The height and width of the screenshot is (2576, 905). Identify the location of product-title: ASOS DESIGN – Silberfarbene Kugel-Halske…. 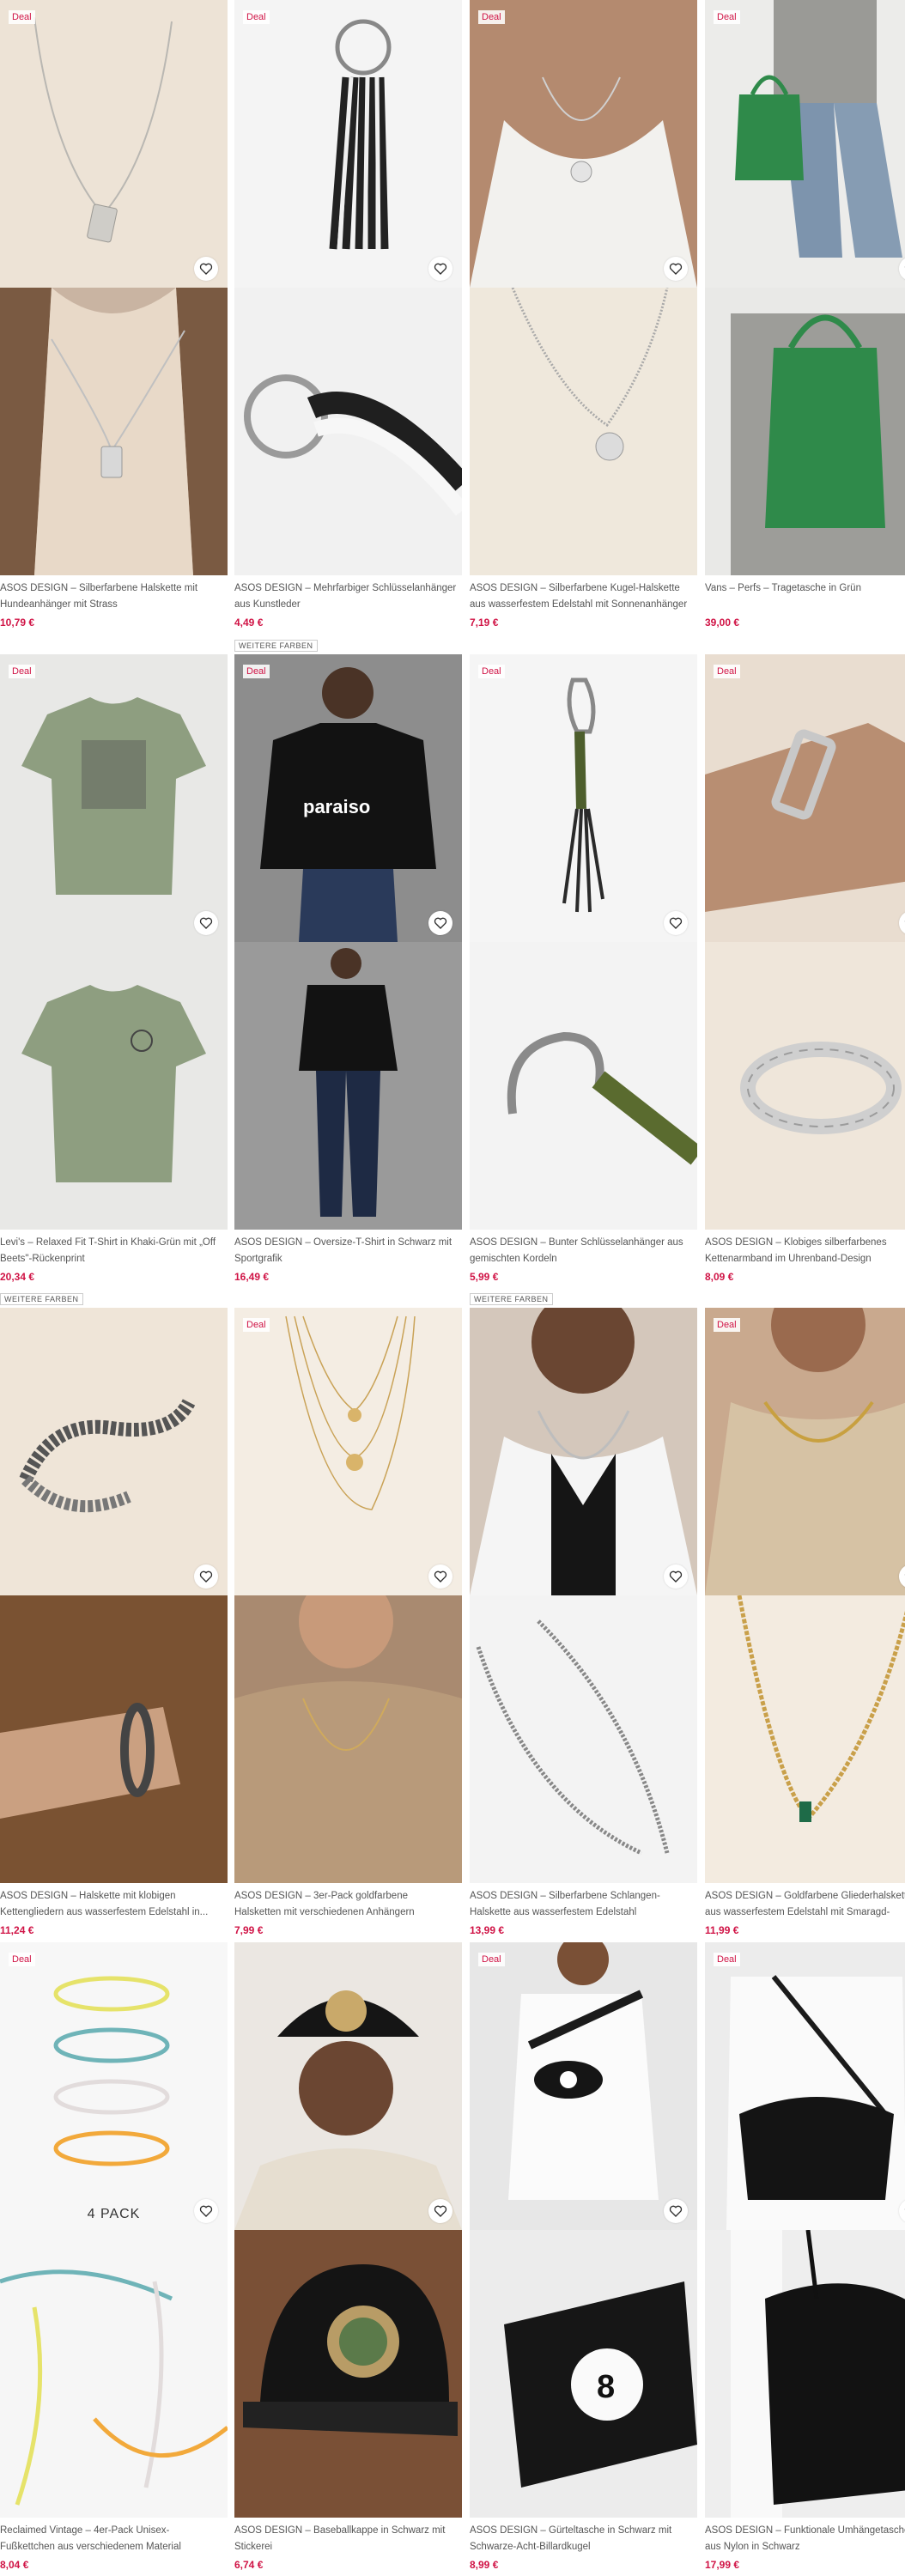
(583, 596).